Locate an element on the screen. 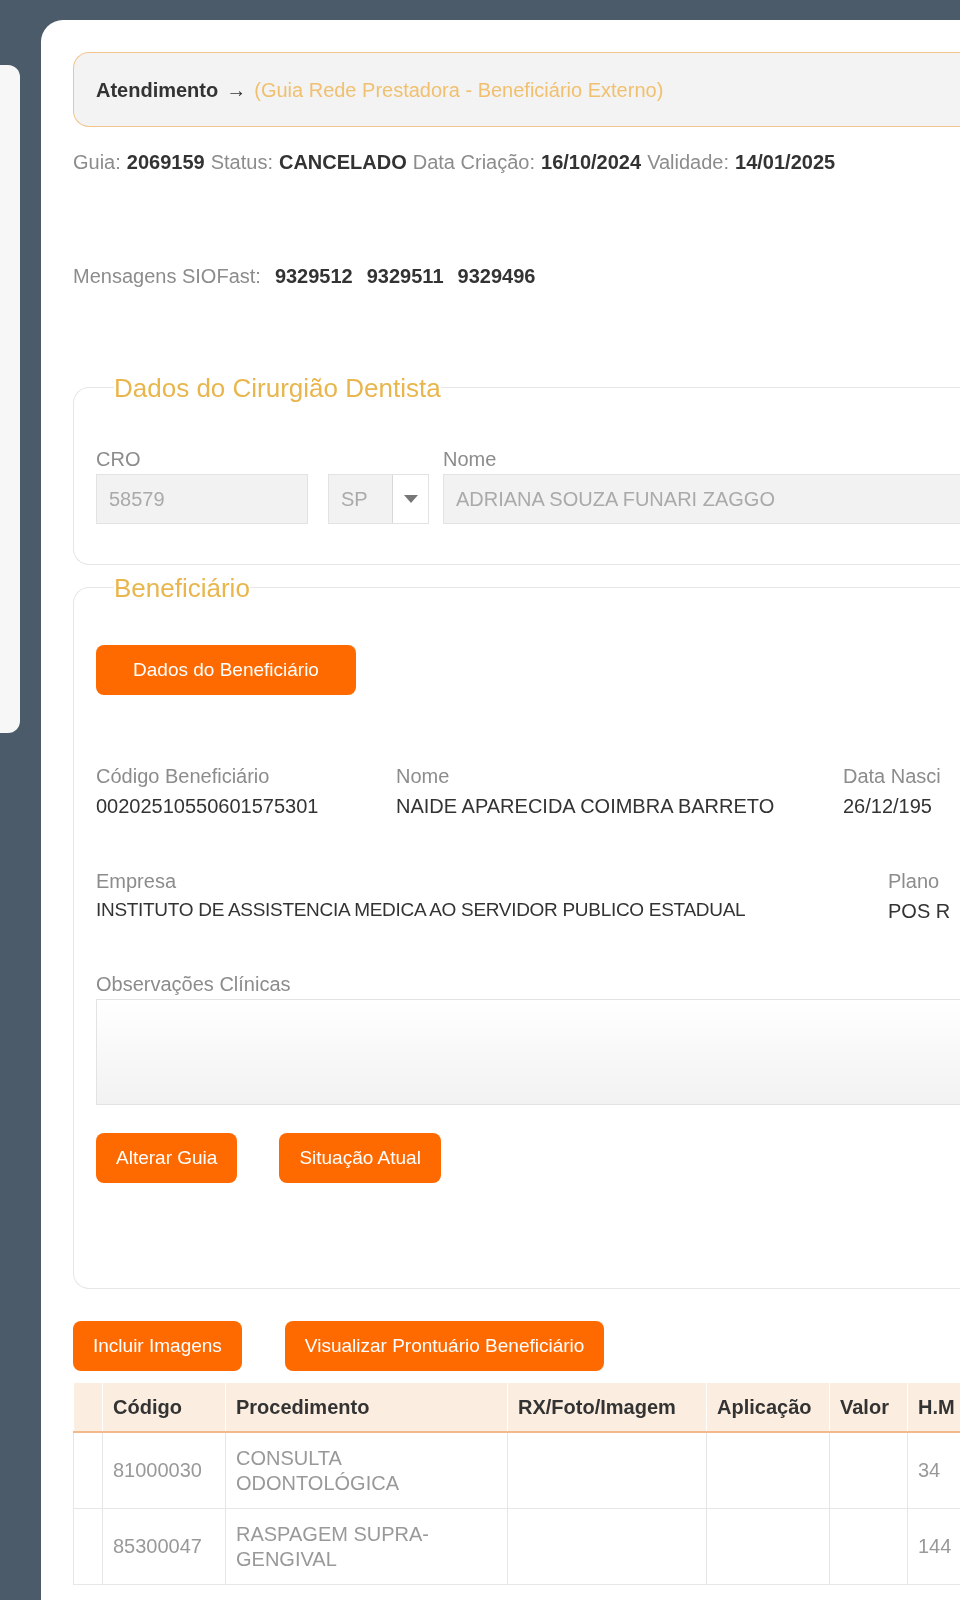  breadcrumb-title: Atendimento is located at coordinates (157, 90).